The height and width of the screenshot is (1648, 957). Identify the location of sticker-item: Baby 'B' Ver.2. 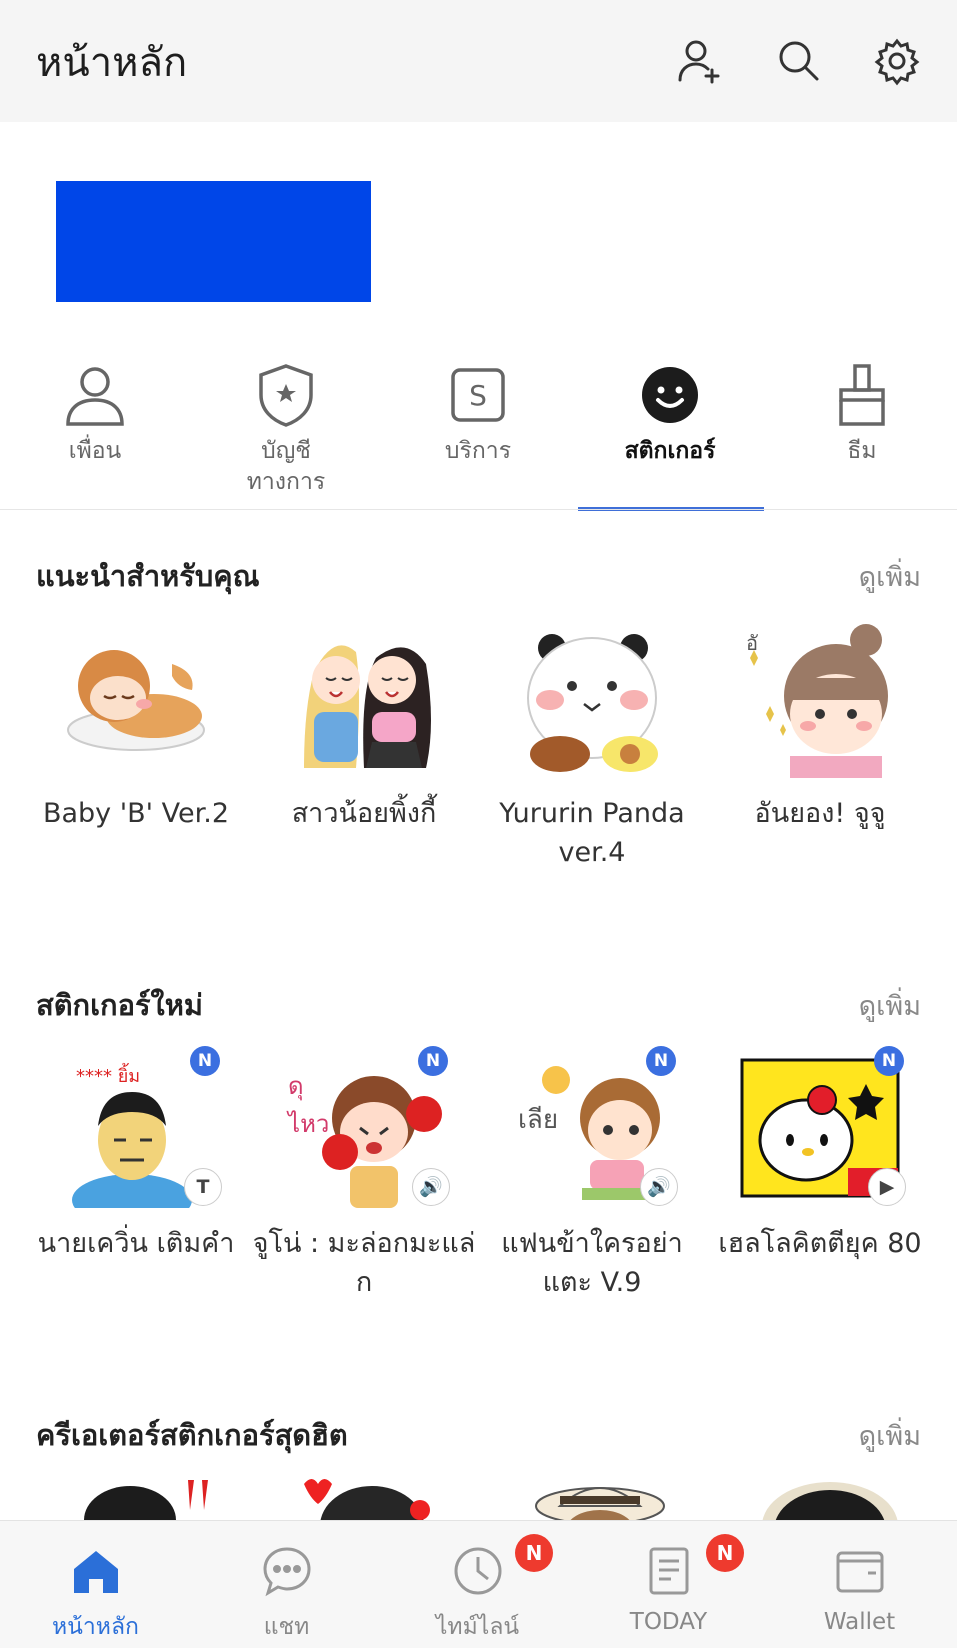
(136, 725).